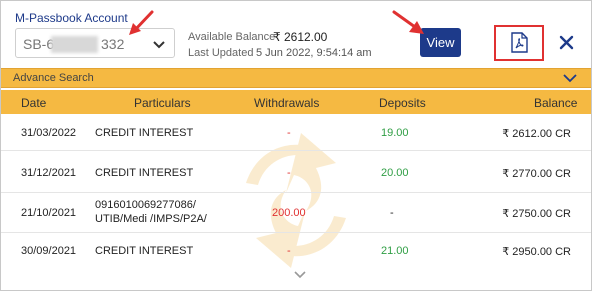 This screenshot has width=592, height=291. I want to click on row-date: 30/09/2021, so click(49, 251).